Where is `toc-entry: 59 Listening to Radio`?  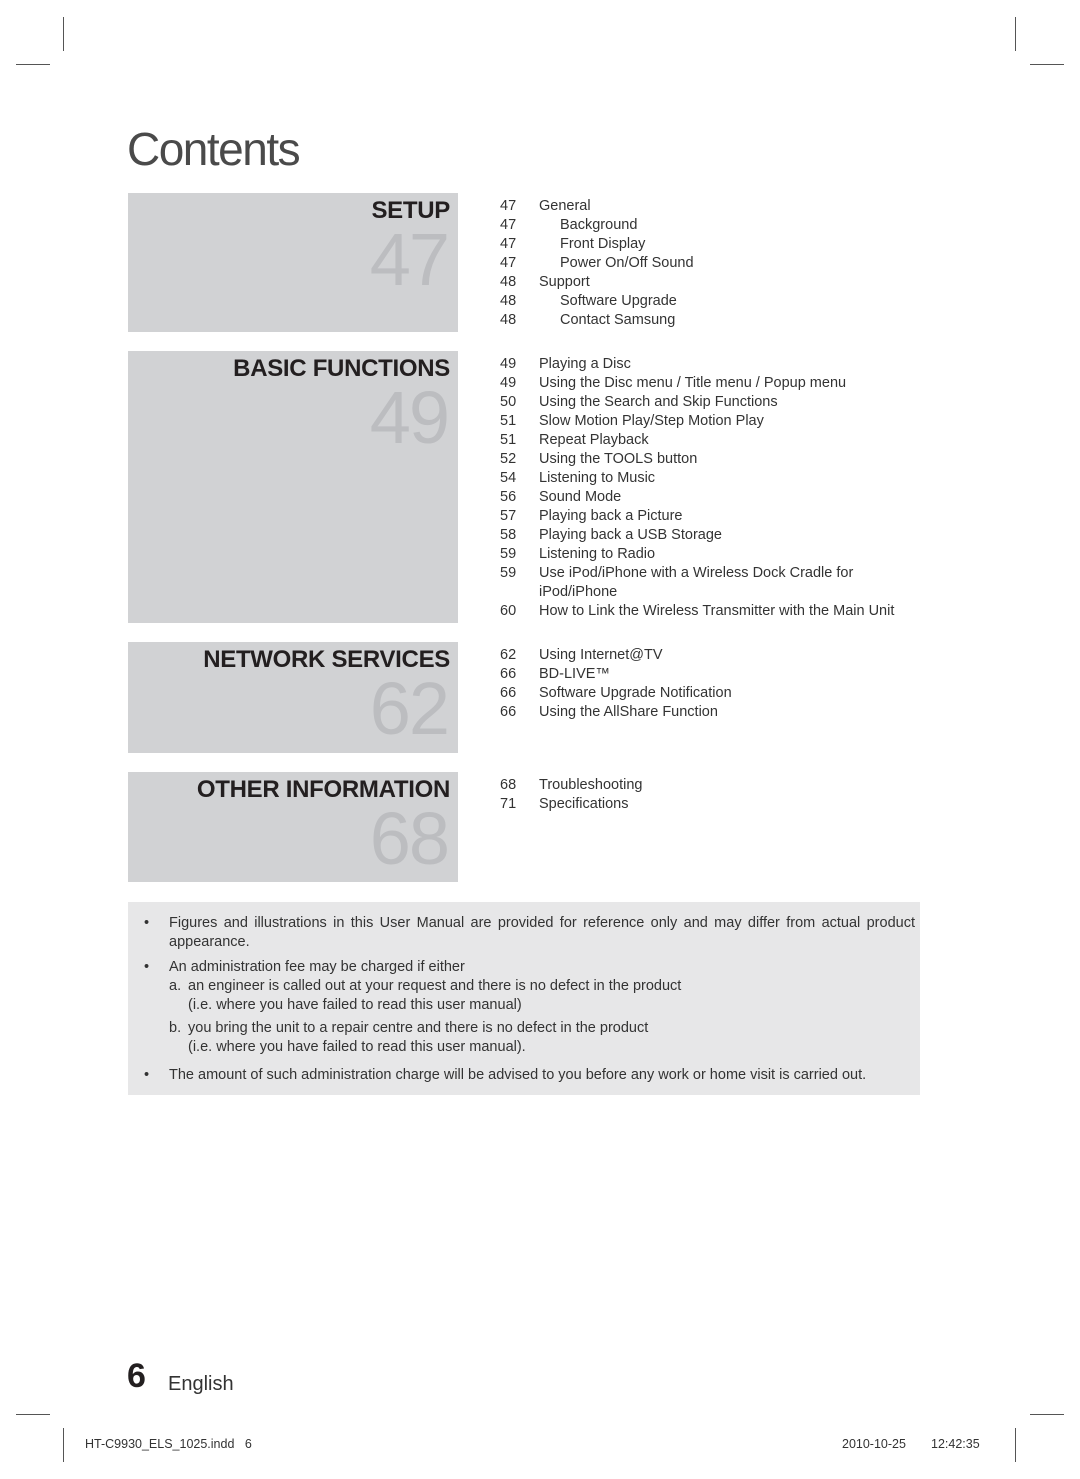
toc-entry: 59 Listening to Radio is located at coordinates (710, 554).